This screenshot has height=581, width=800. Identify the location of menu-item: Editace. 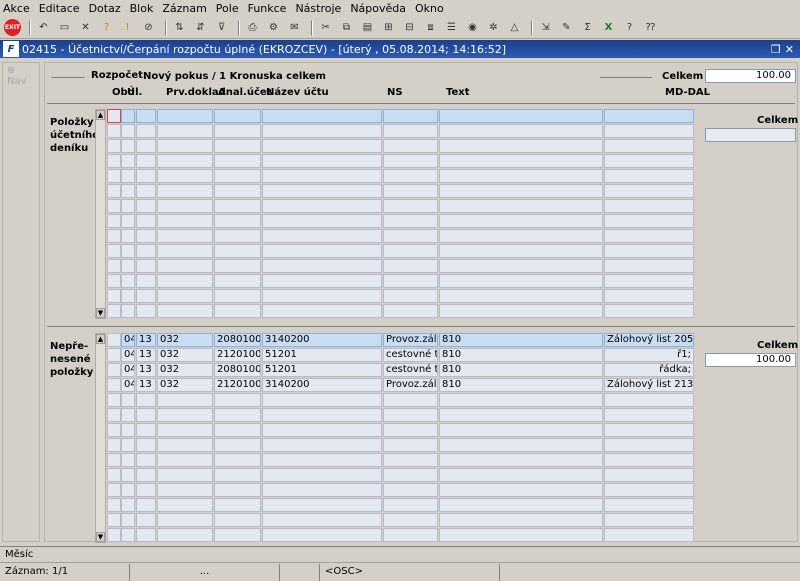
(59, 8).